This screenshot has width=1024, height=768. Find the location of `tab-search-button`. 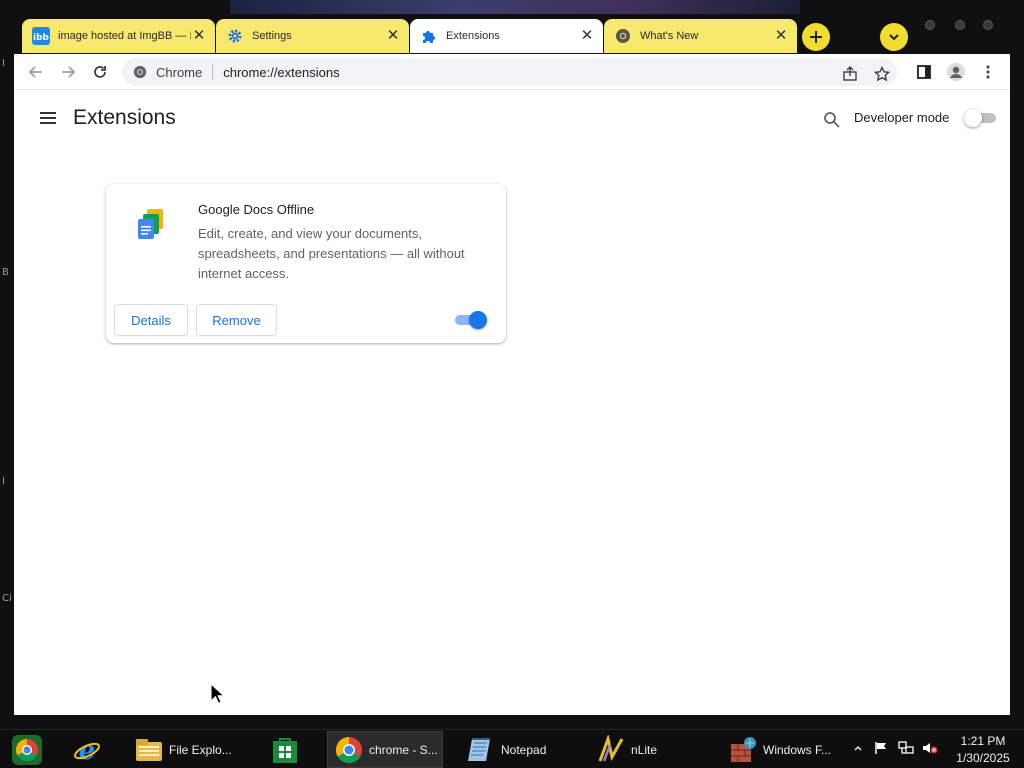

tab-search-button is located at coordinates (894, 37).